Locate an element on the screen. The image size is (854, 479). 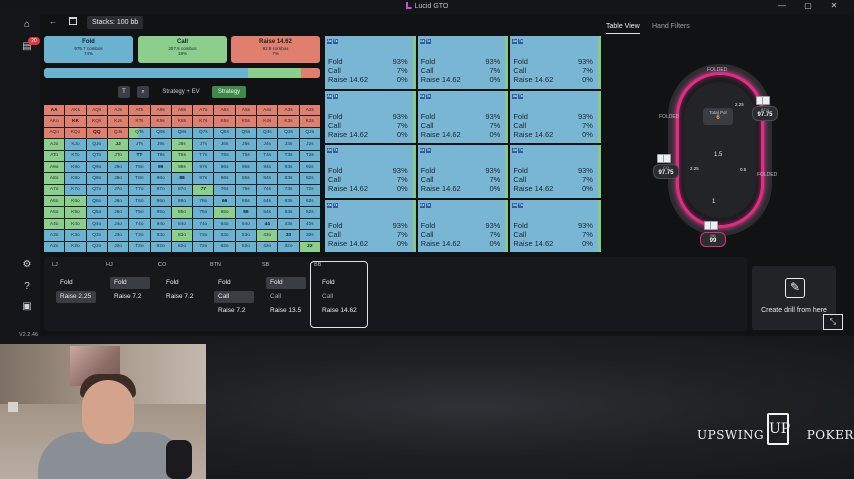
matrix-cell: 97o is located at coordinates (160, 190).